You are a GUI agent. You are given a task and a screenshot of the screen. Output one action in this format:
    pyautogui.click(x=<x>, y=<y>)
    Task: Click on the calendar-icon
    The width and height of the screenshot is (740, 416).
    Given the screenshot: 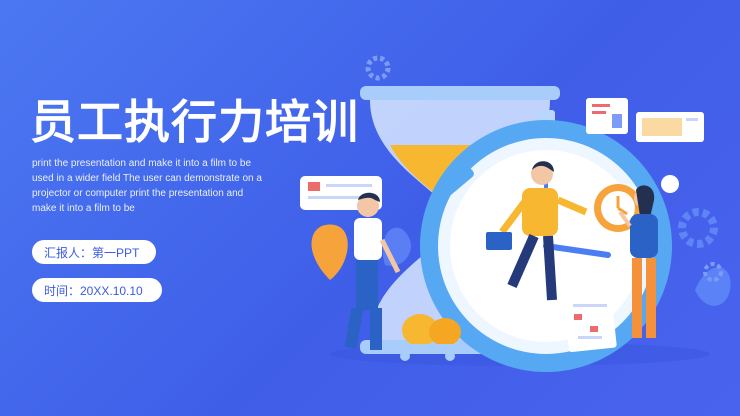 What is the action you would take?
    pyautogui.click(x=590, y=321)
    